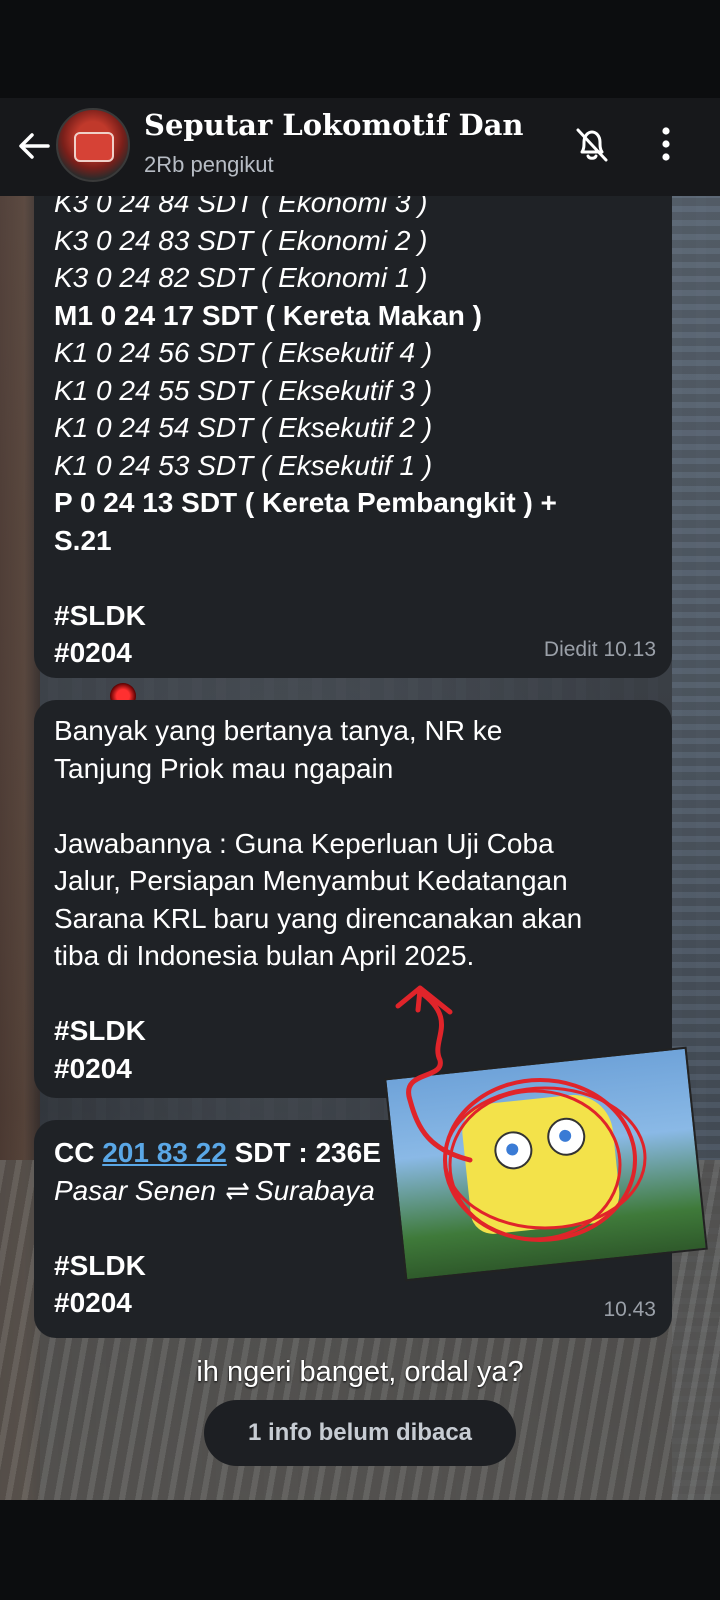 This screenshot has width=720, height=1600. What do you see at coordinates (360, 1550) in the screenshot?
I see `bottom-bar` at bounding box center [360, 1550].